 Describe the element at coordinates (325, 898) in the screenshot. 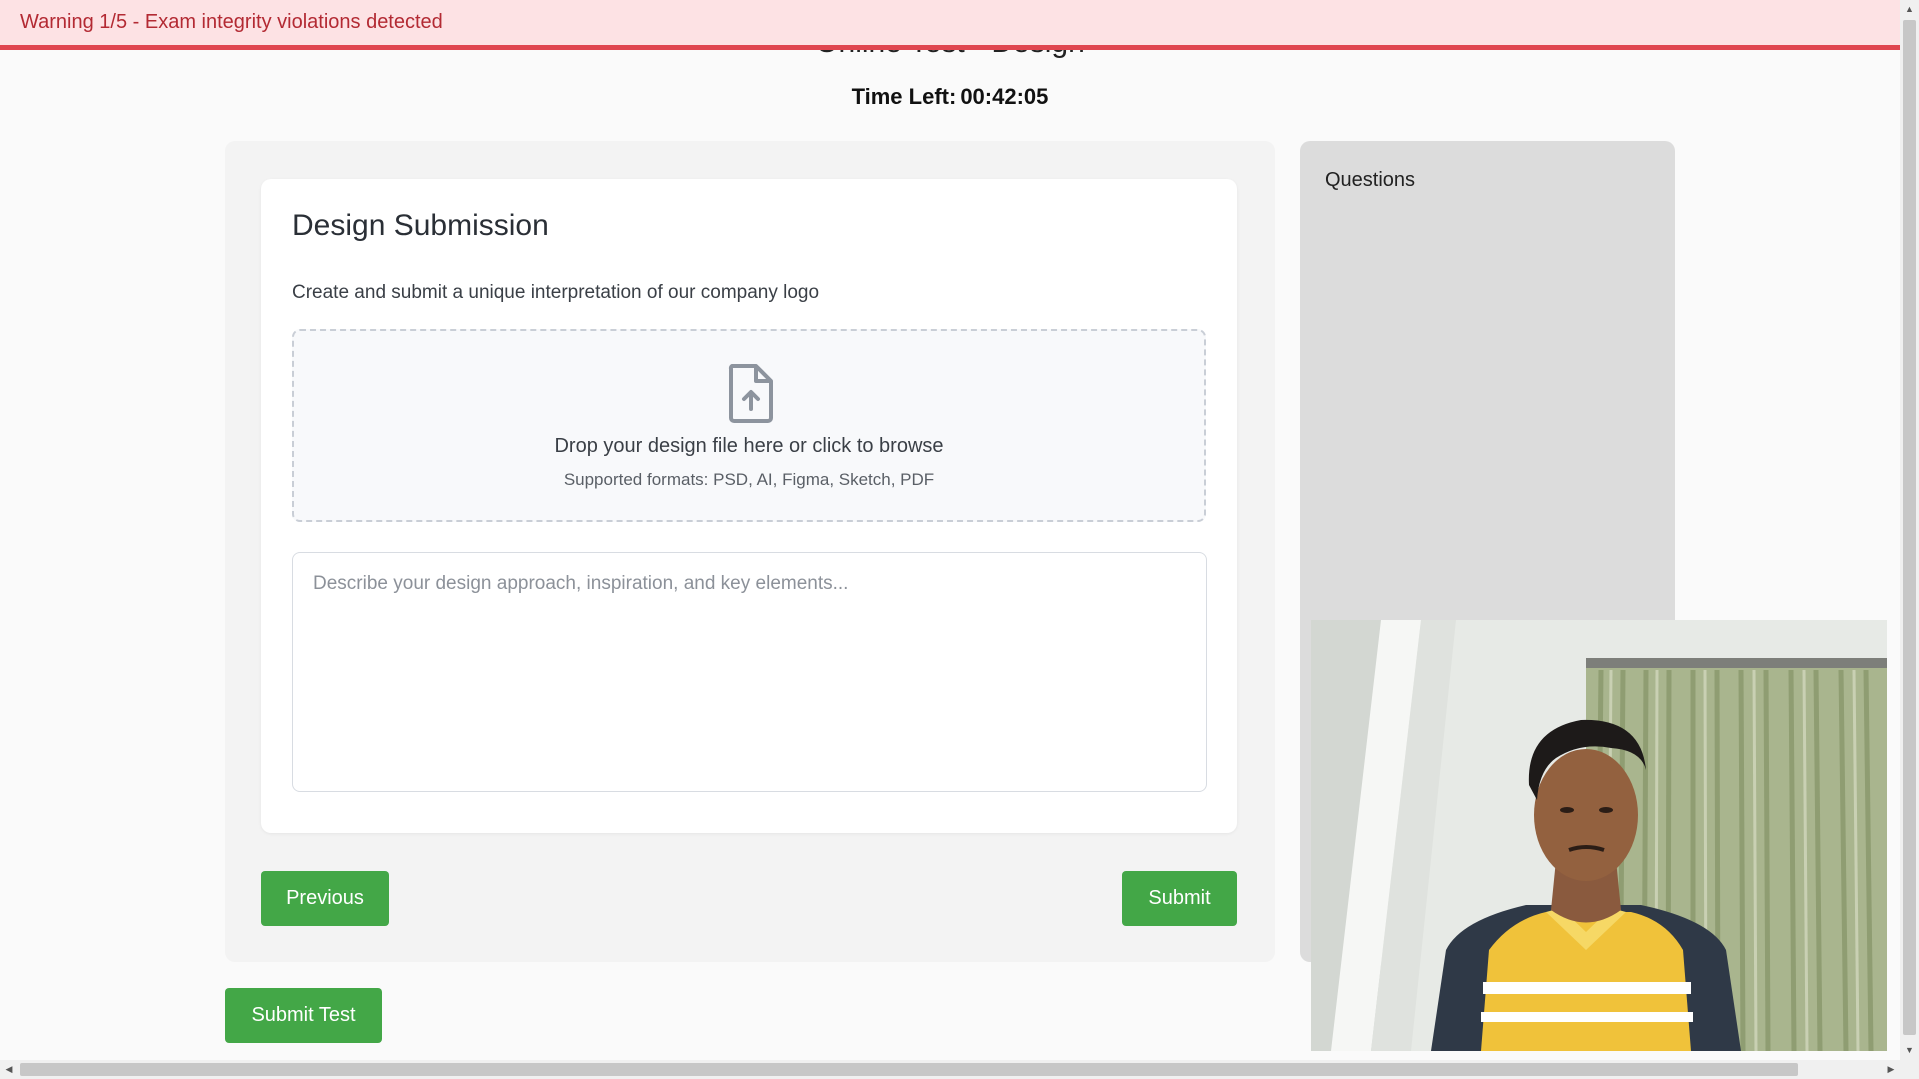

I see `previous-button: Previous` at that location.